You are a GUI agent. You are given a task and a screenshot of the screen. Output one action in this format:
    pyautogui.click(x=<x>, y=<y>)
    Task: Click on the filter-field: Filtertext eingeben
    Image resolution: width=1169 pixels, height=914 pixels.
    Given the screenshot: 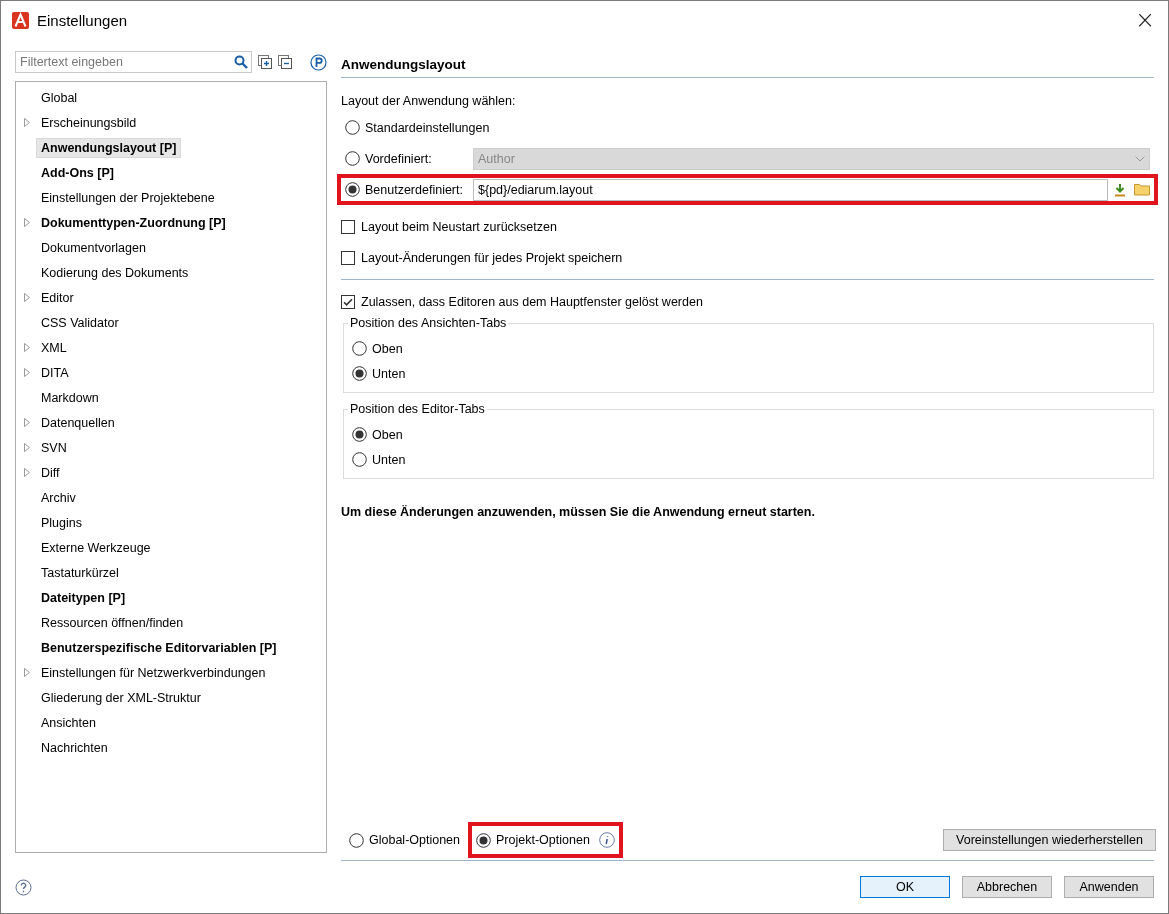 What is the action you would take?
    pyautogui.click(x=133, y=62)
    